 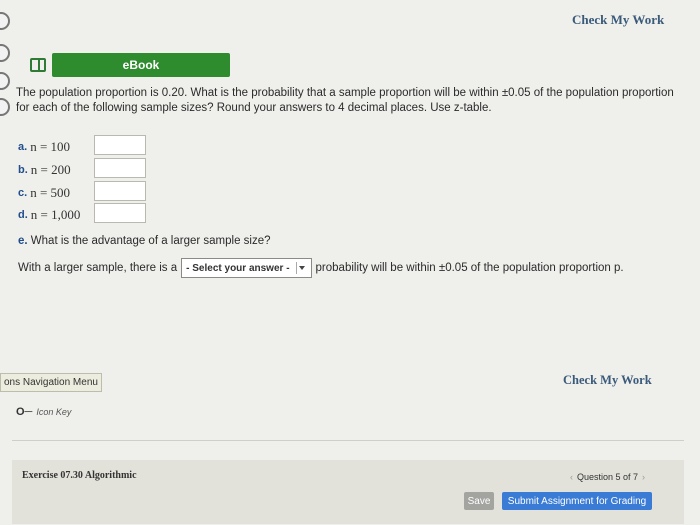 I want to click on select-value: - Select your answer -, so click(x=238, y=268).